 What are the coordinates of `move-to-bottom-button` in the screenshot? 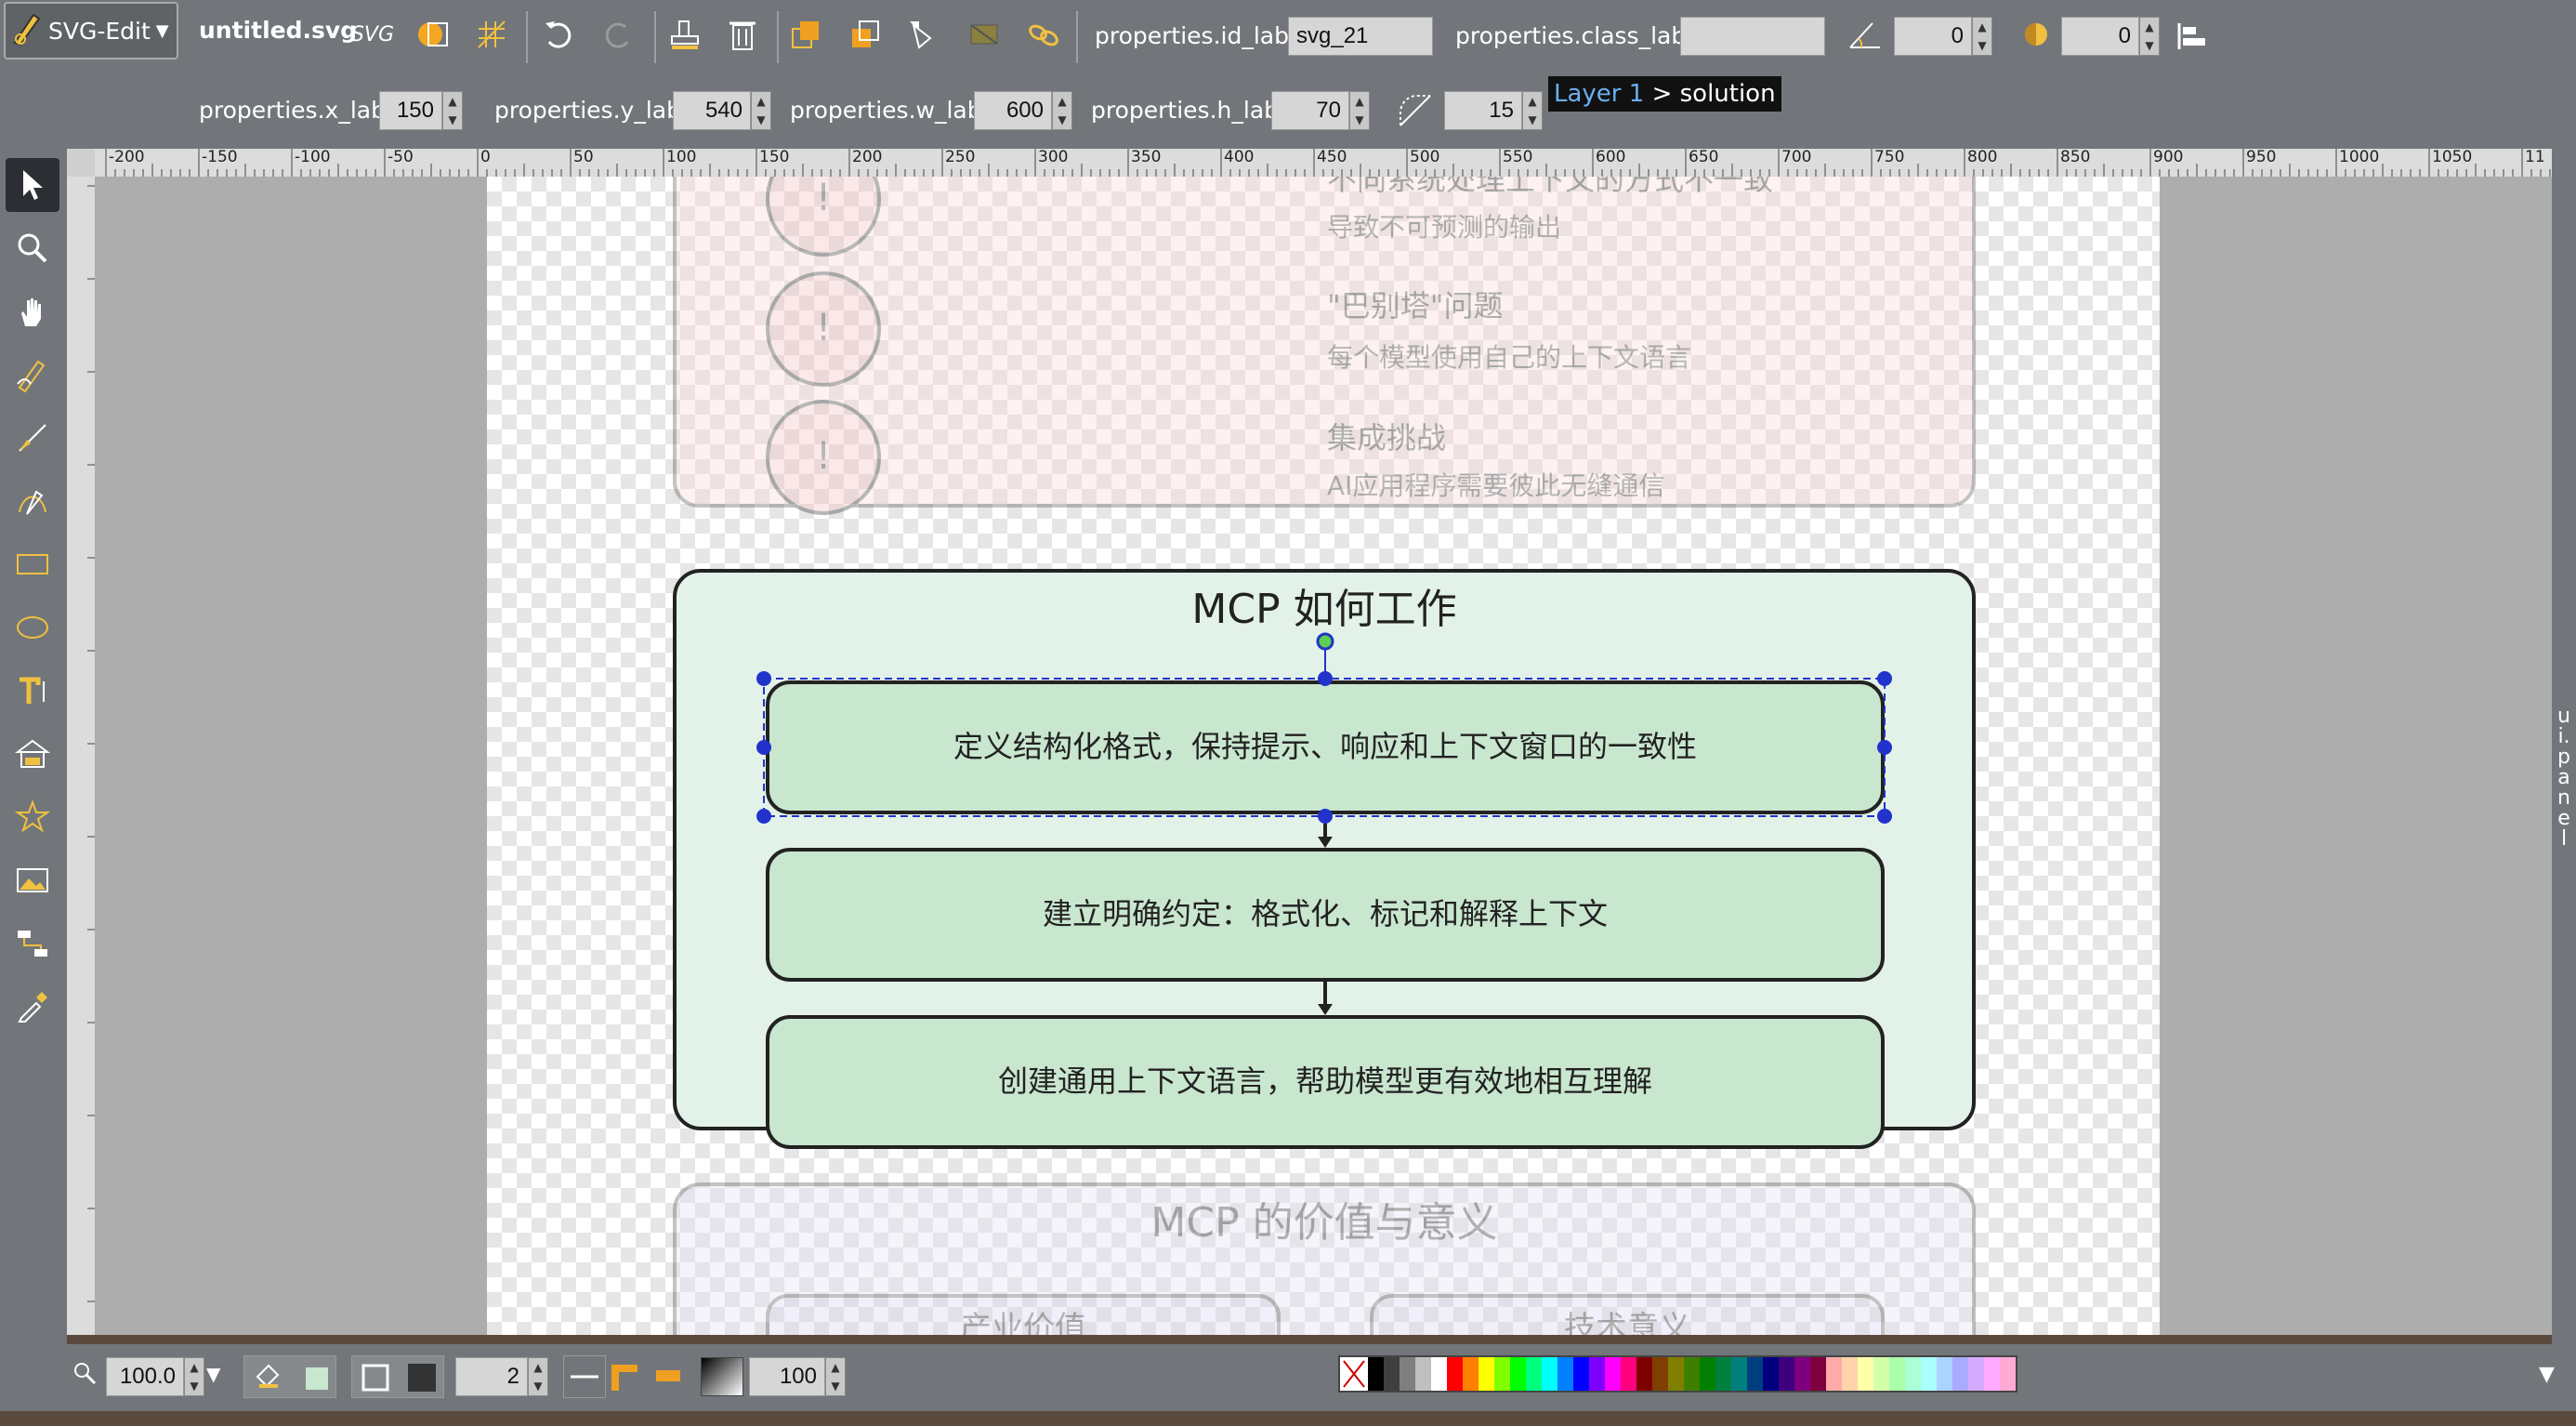 It's located at (865, 34).